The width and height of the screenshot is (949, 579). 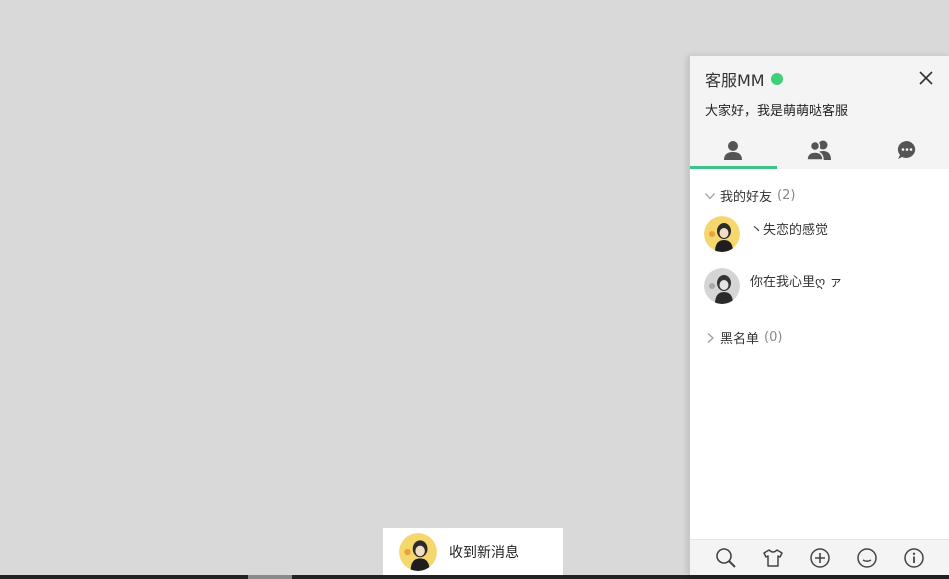 I want to click on skin-button, so click(x=773, y=558).